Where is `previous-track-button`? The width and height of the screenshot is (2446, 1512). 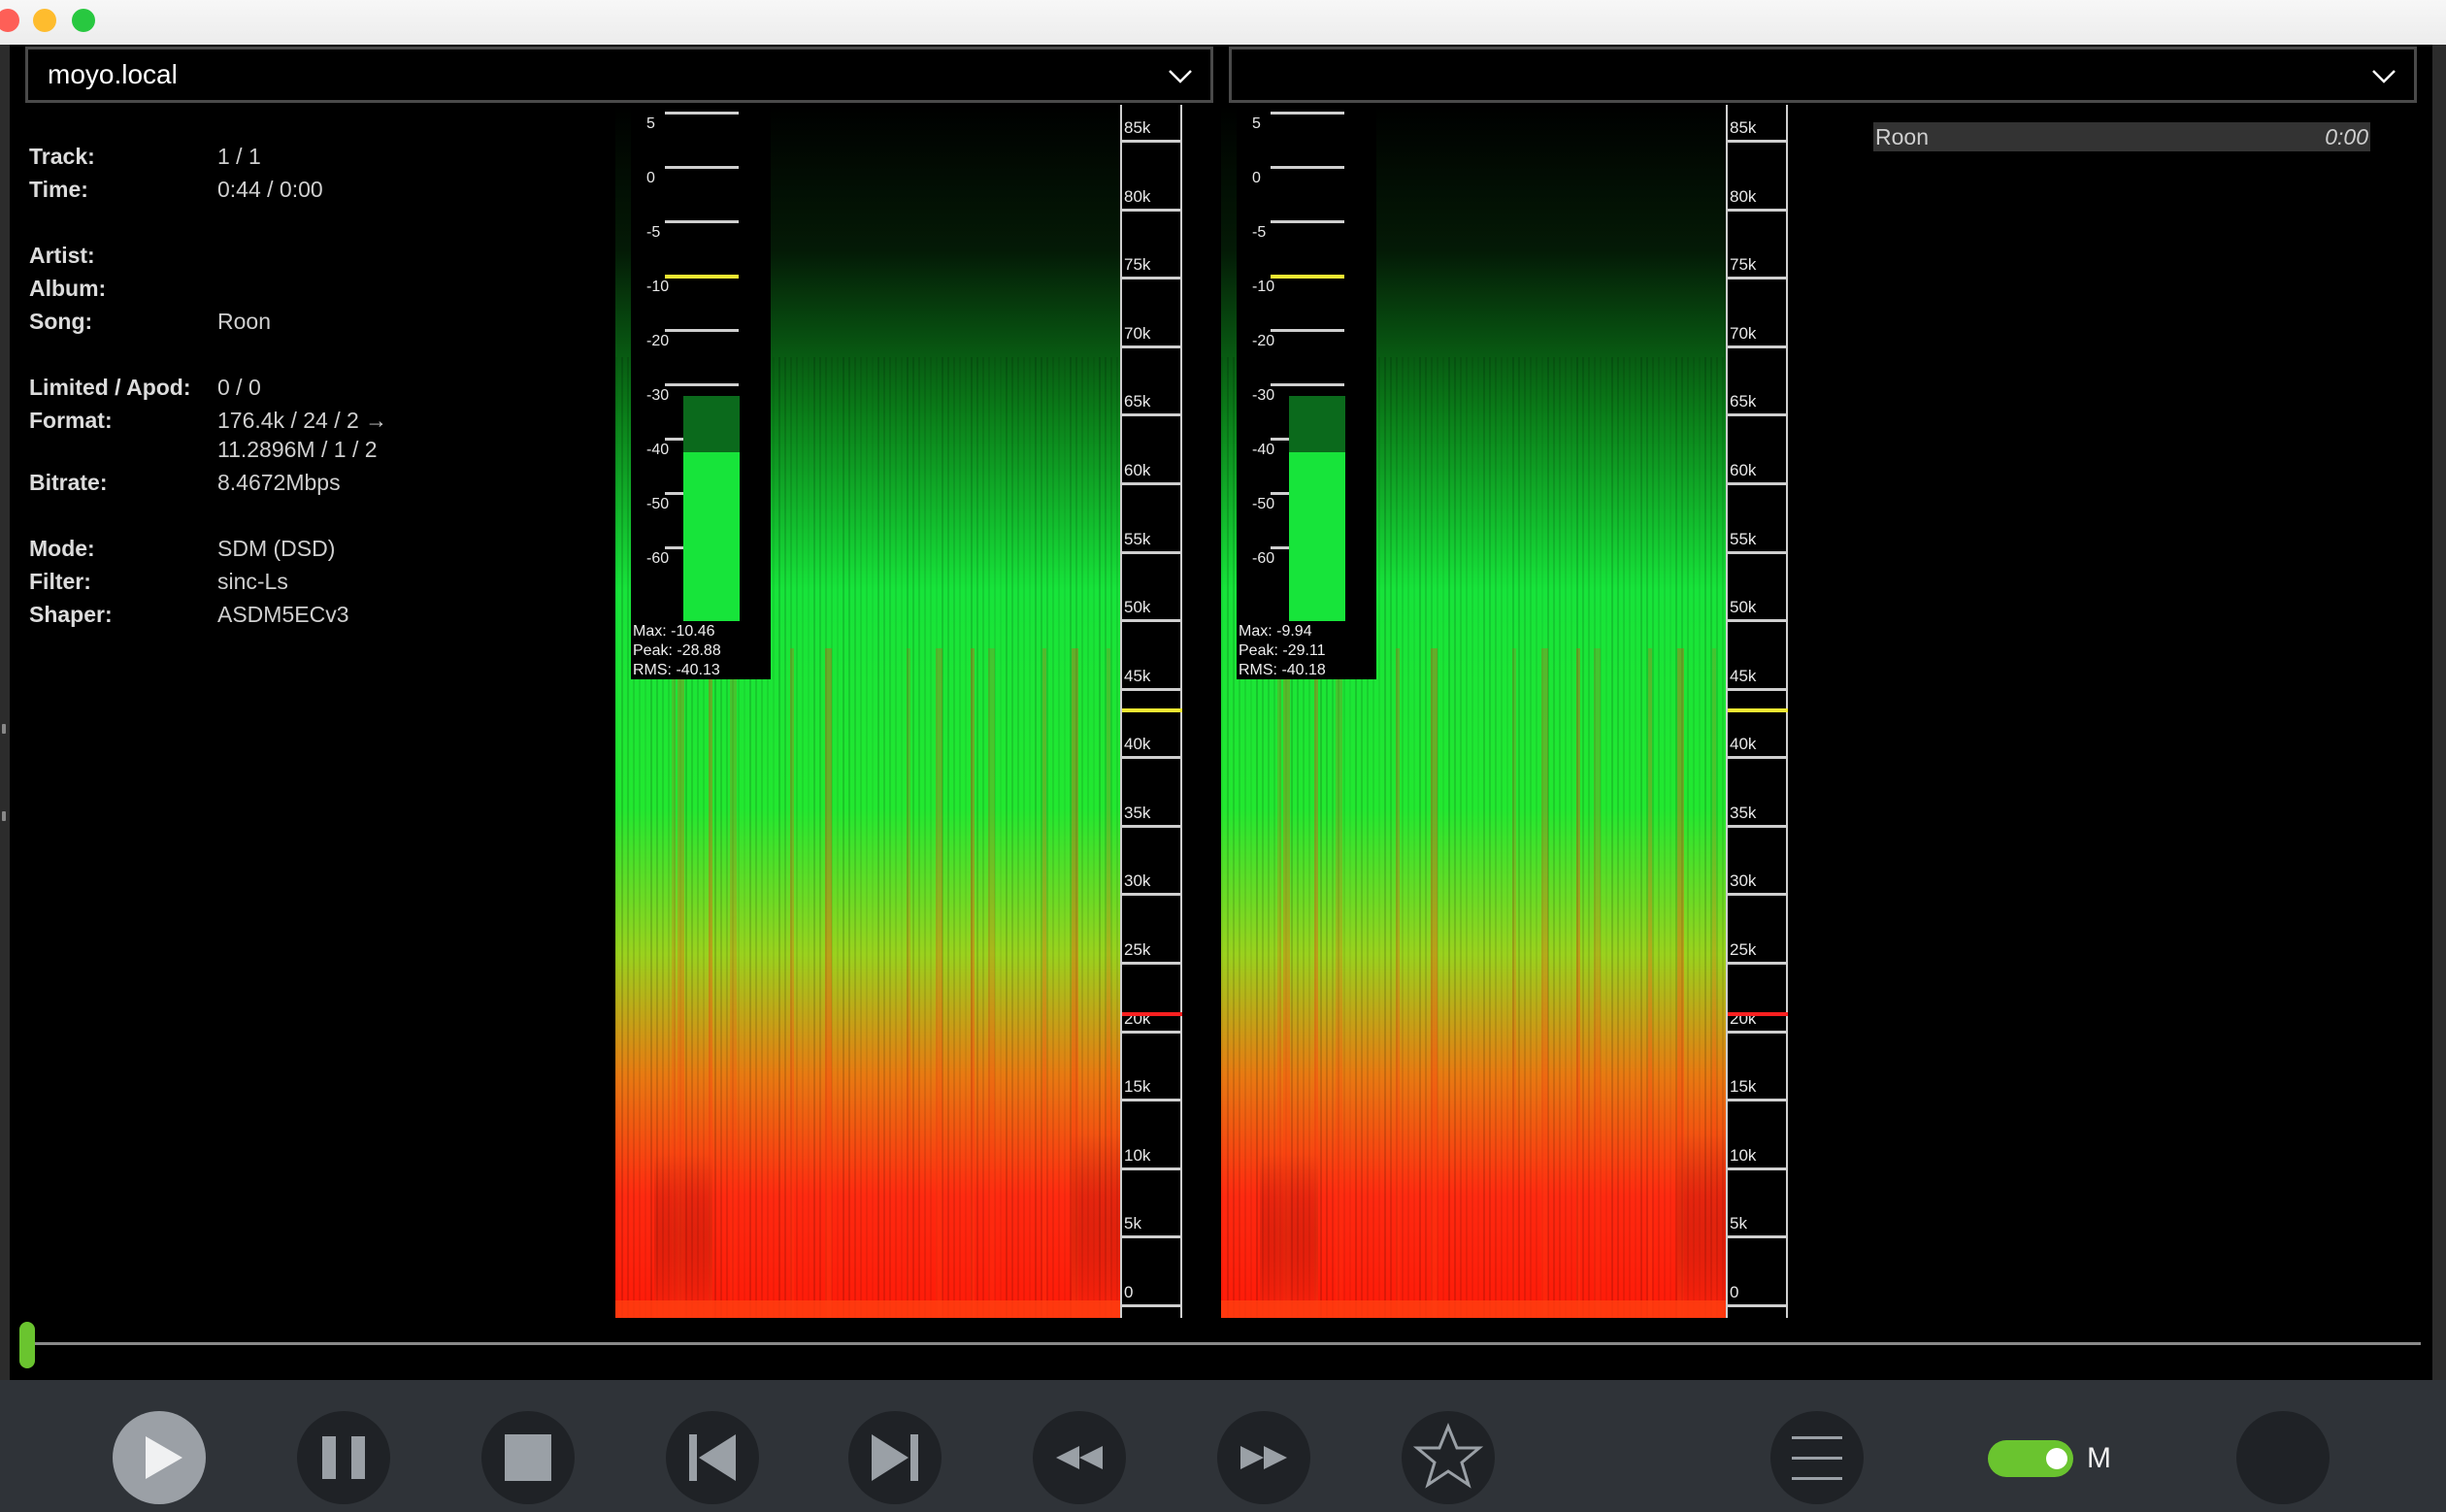 previous-track-button is located at coordinates (712, 1457).